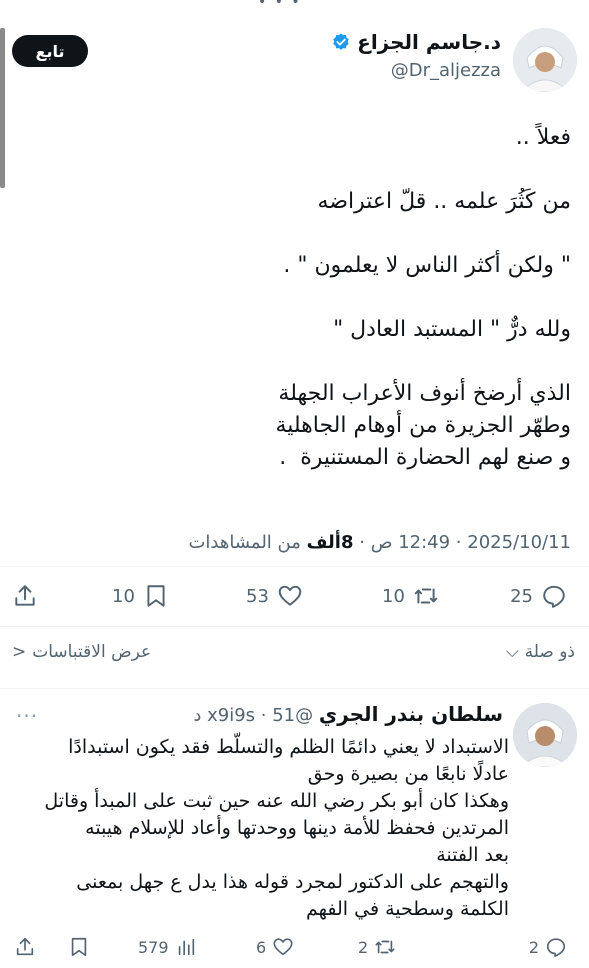 The height and width of the screenshot is (968, 589). I want to click on reply-avatar, so click(545, 735).